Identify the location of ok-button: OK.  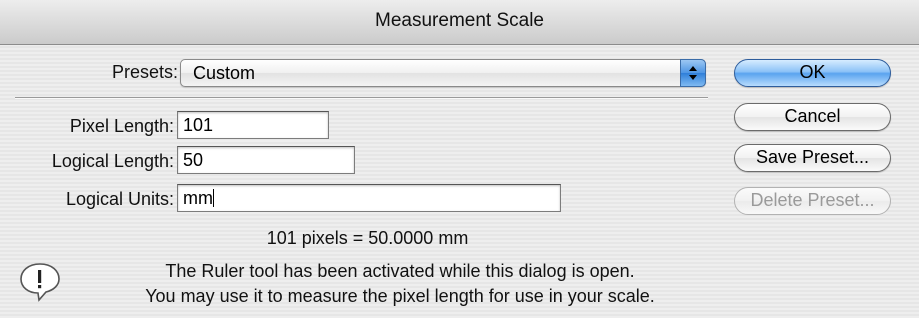
(812, 73).